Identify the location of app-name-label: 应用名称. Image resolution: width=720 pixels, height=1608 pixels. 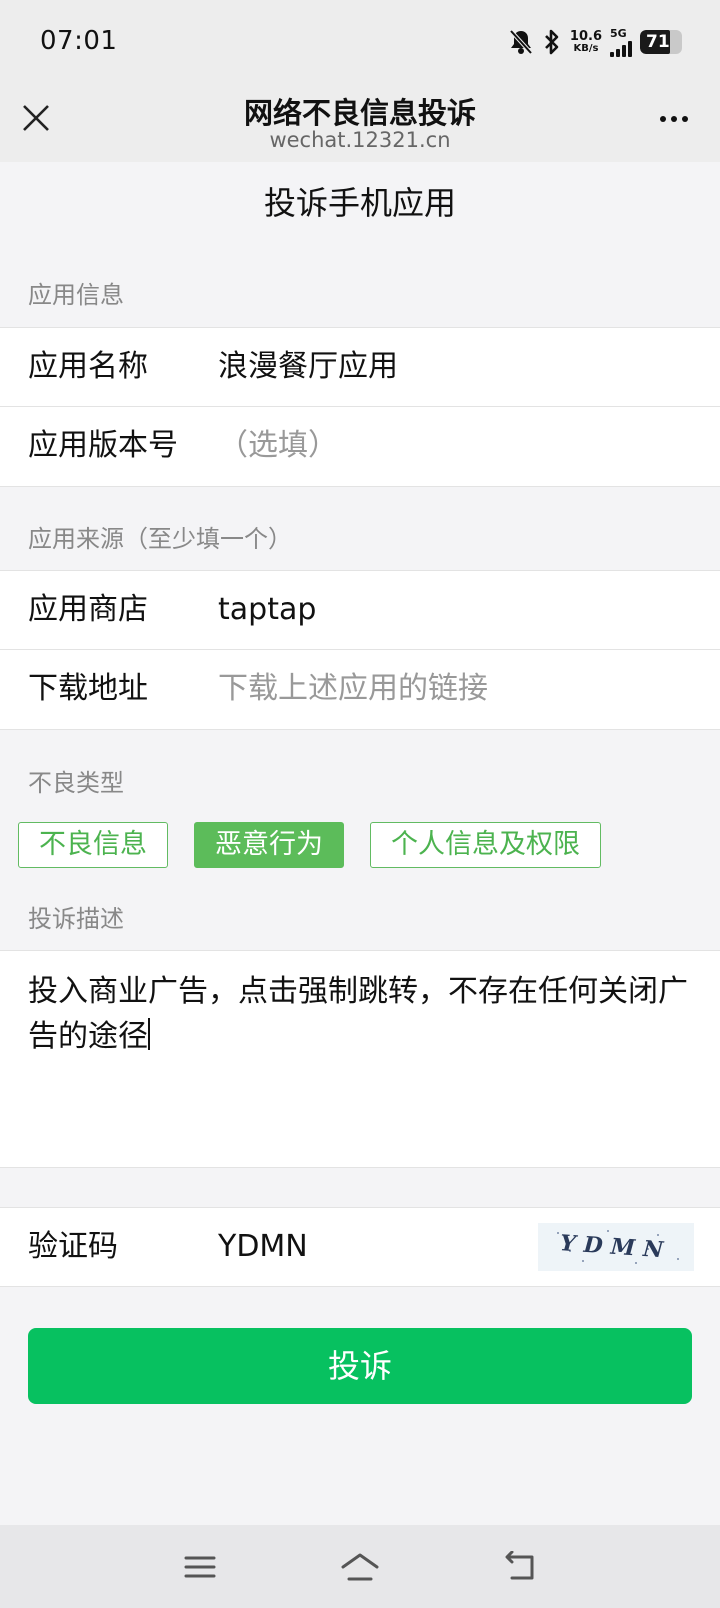
(88, 366).